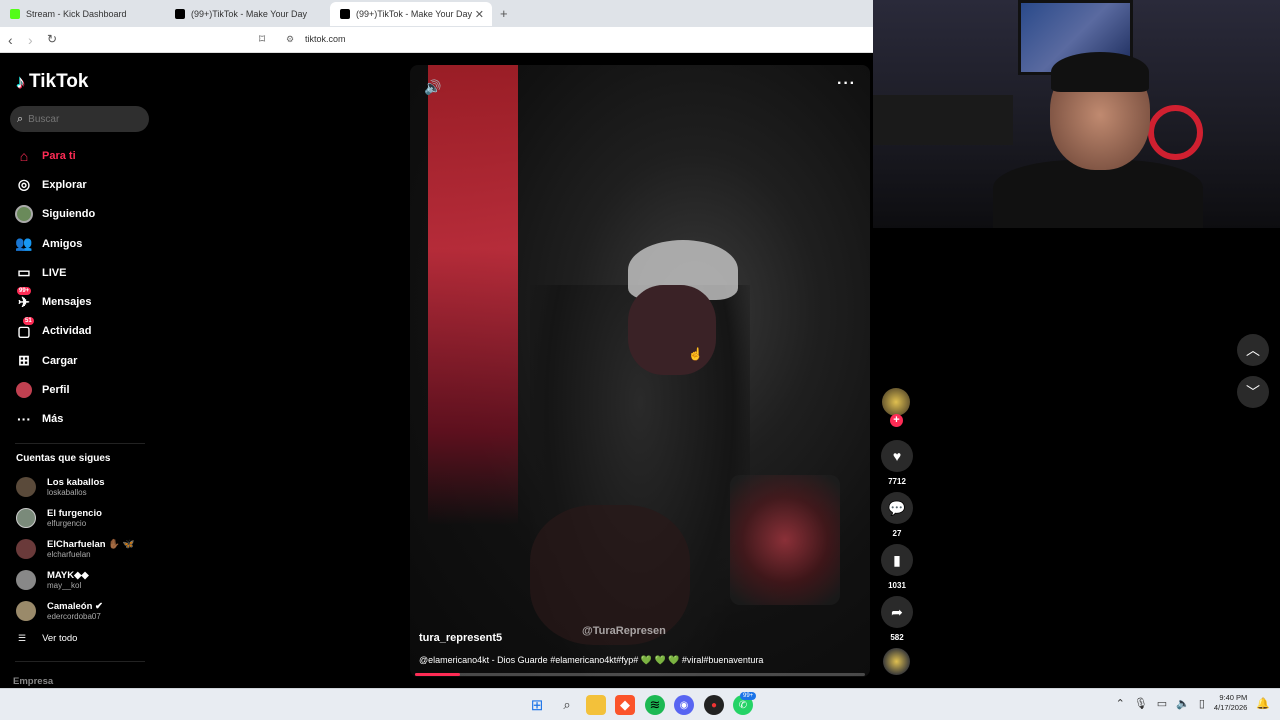 The width and height of the screenshot is (1280, 720). What do you see at coordinates (59, 155) in the screenshot?
I see `nav-label: Para ti` at bounding box center [59, 155].